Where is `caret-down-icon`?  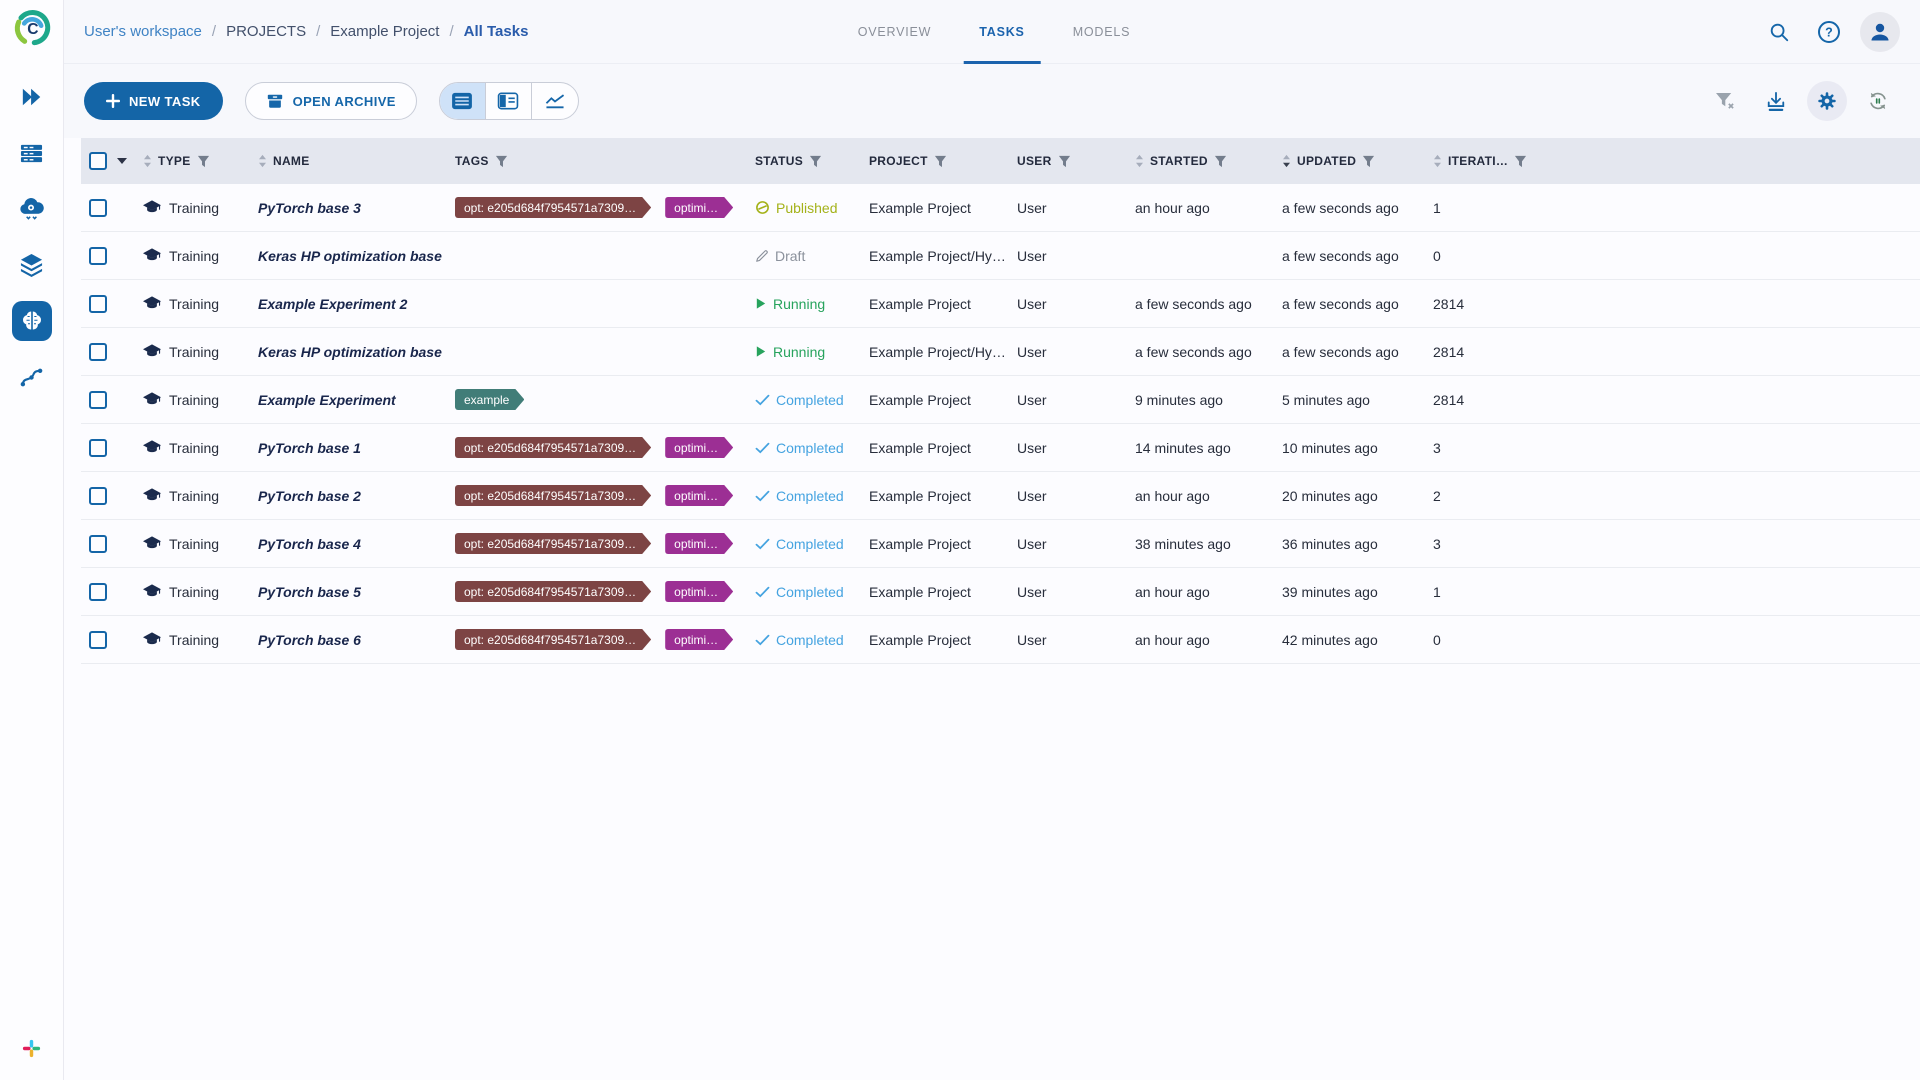 caret-down-icon is located at coordinates (122, 161).